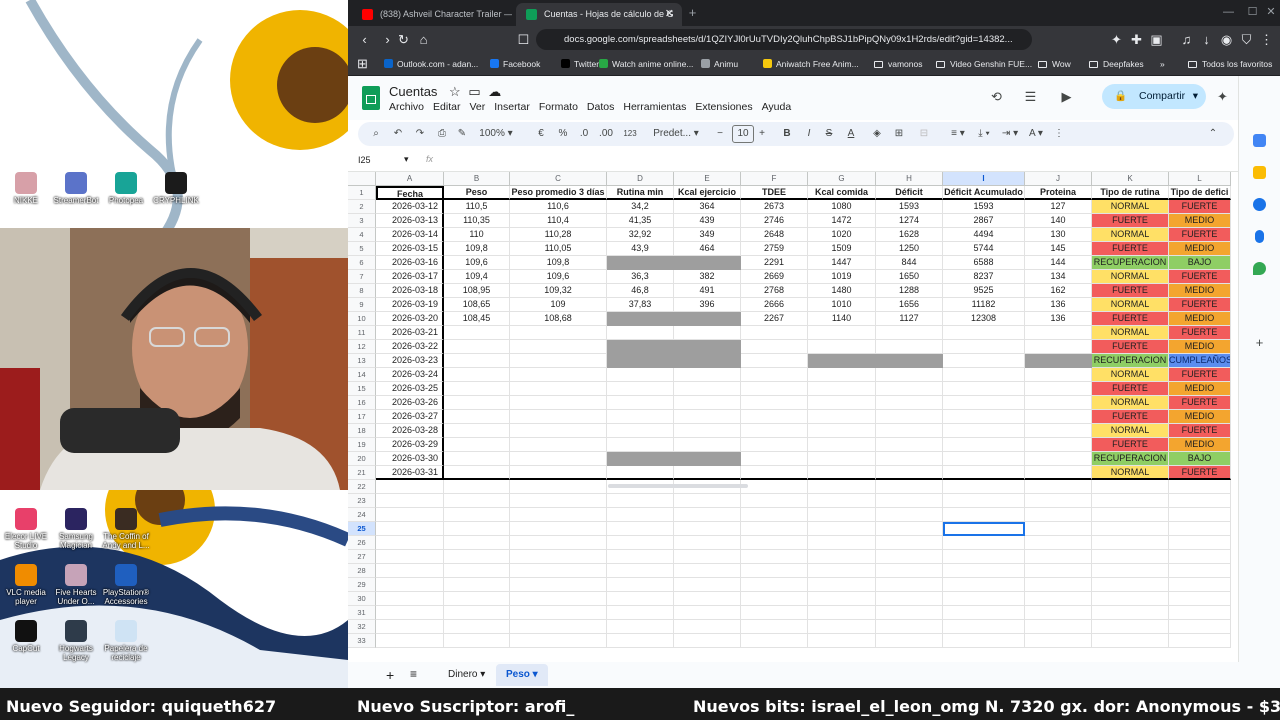 The width and height of the screenshot is (1280, 720). Describe the element at coordinates (477, 207) in the screenshot. I see `cell: 110,5` at that location.